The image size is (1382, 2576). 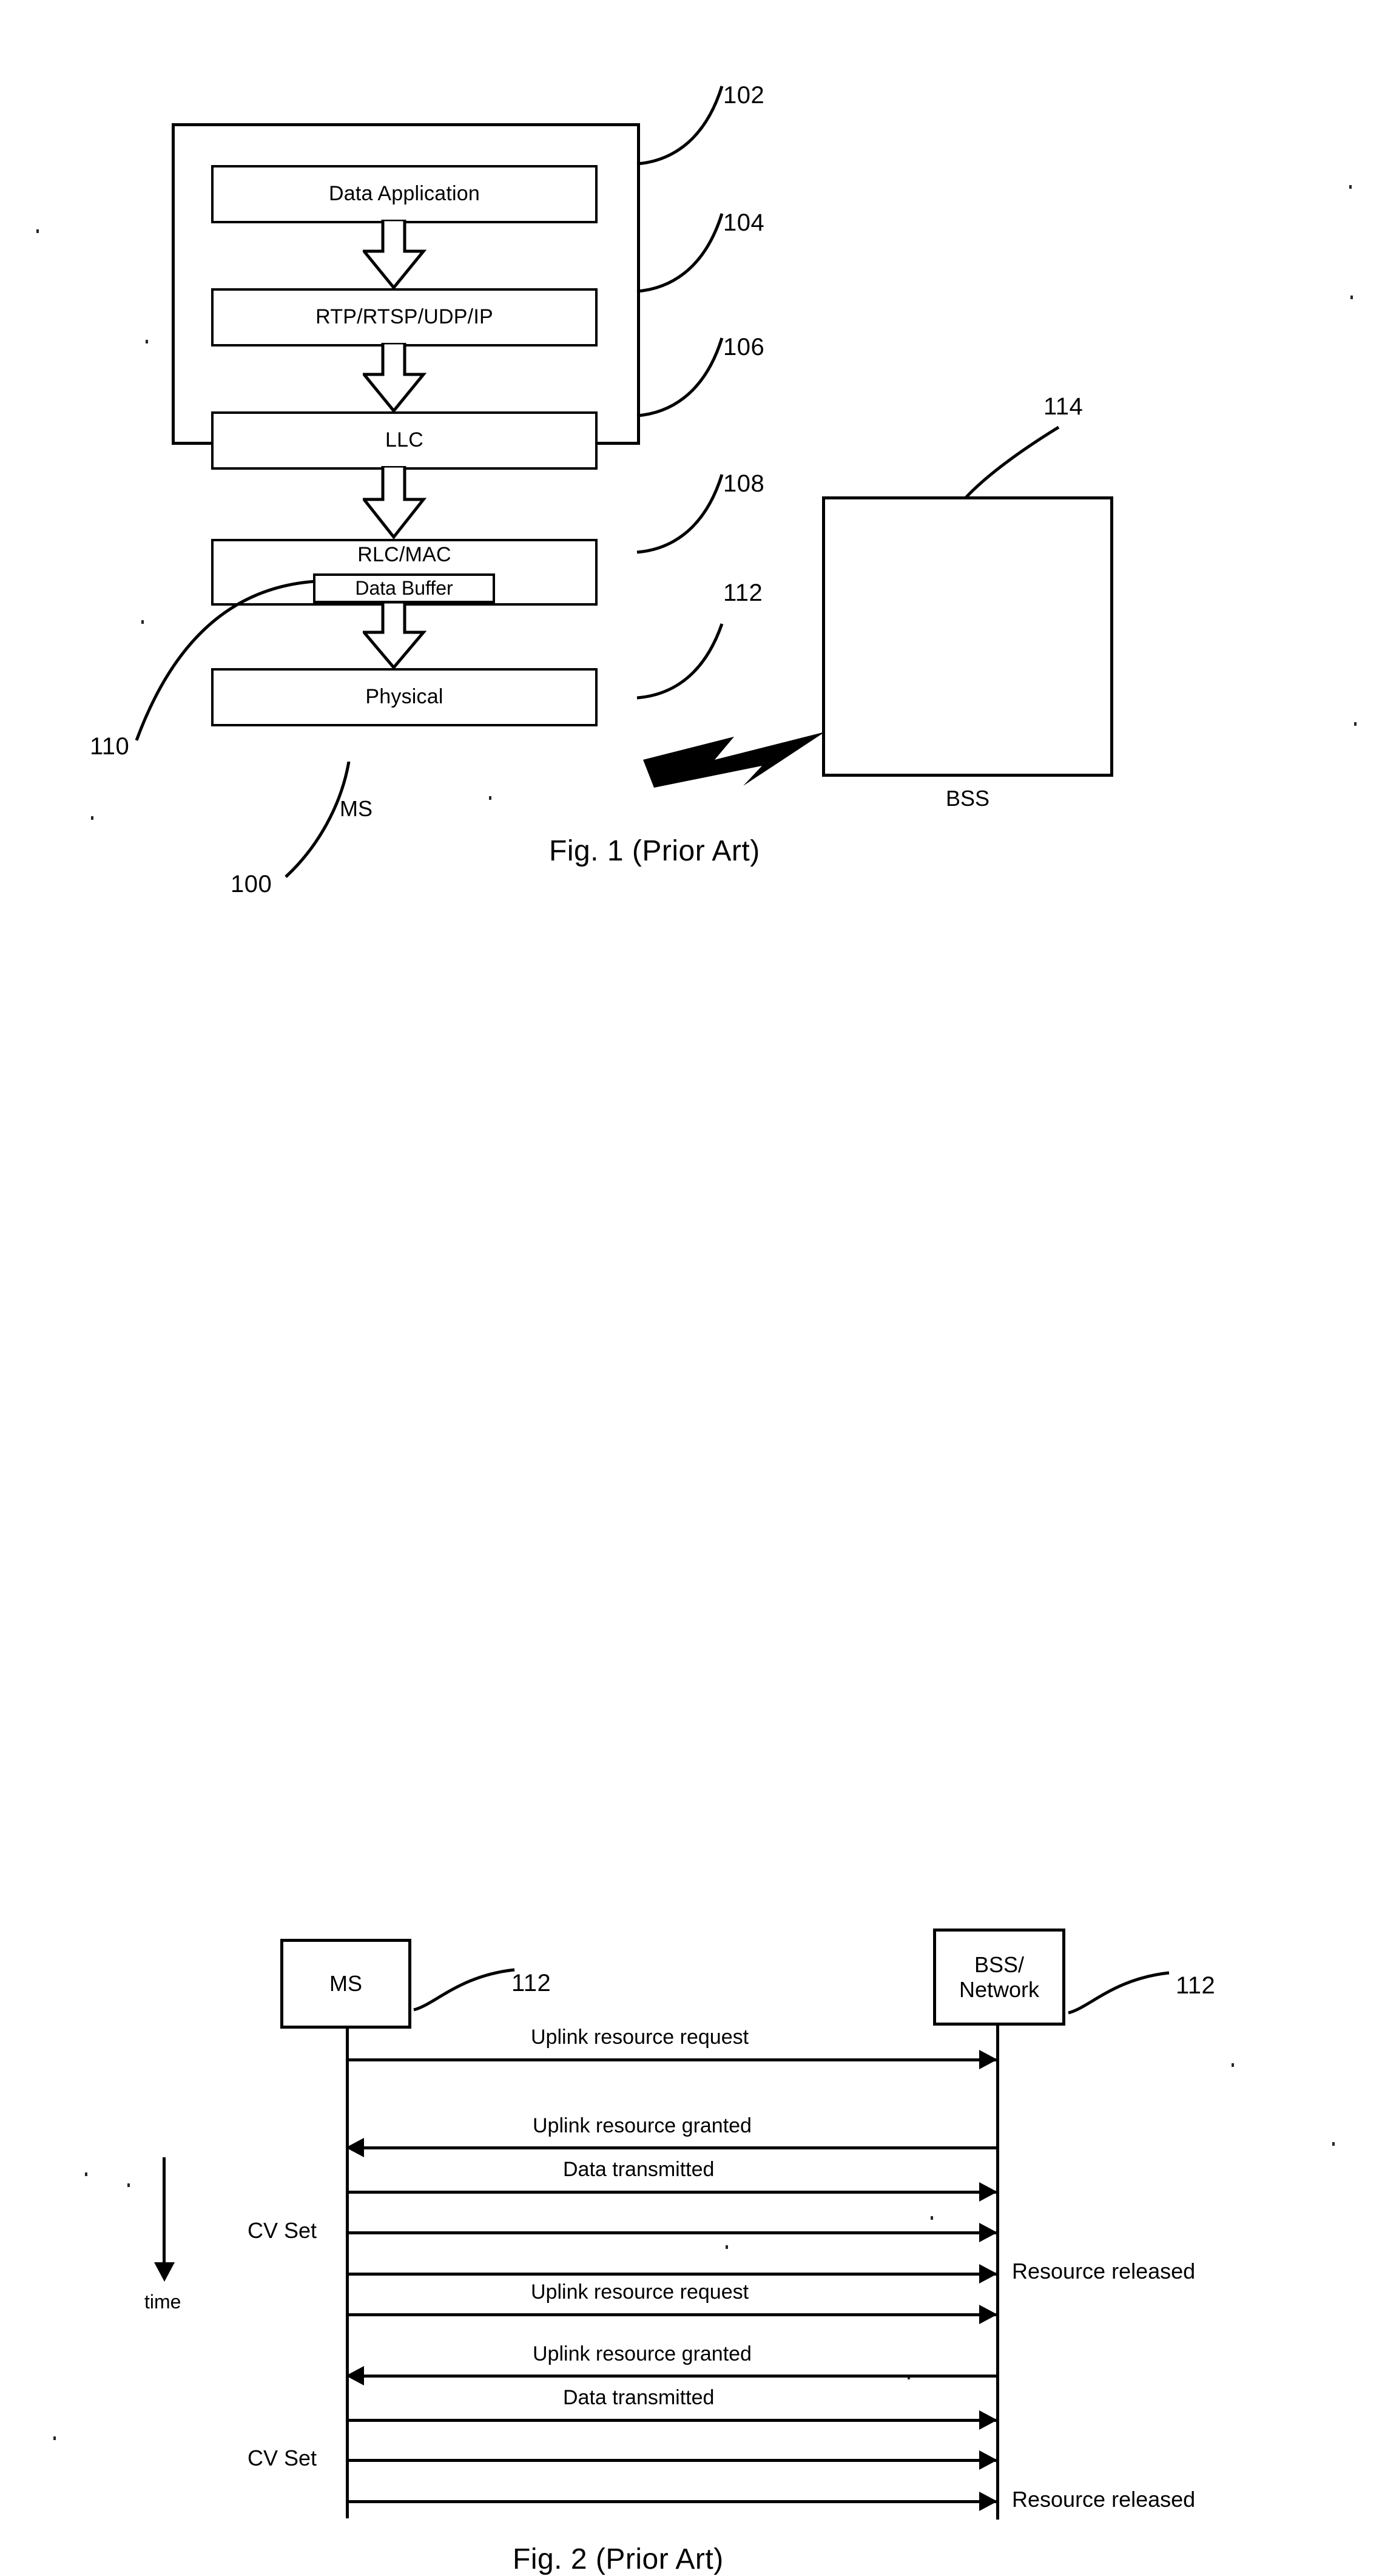 I want to click on figure-1-caption: Fig. 1 (Prior Art), so click(x=655, y=851).